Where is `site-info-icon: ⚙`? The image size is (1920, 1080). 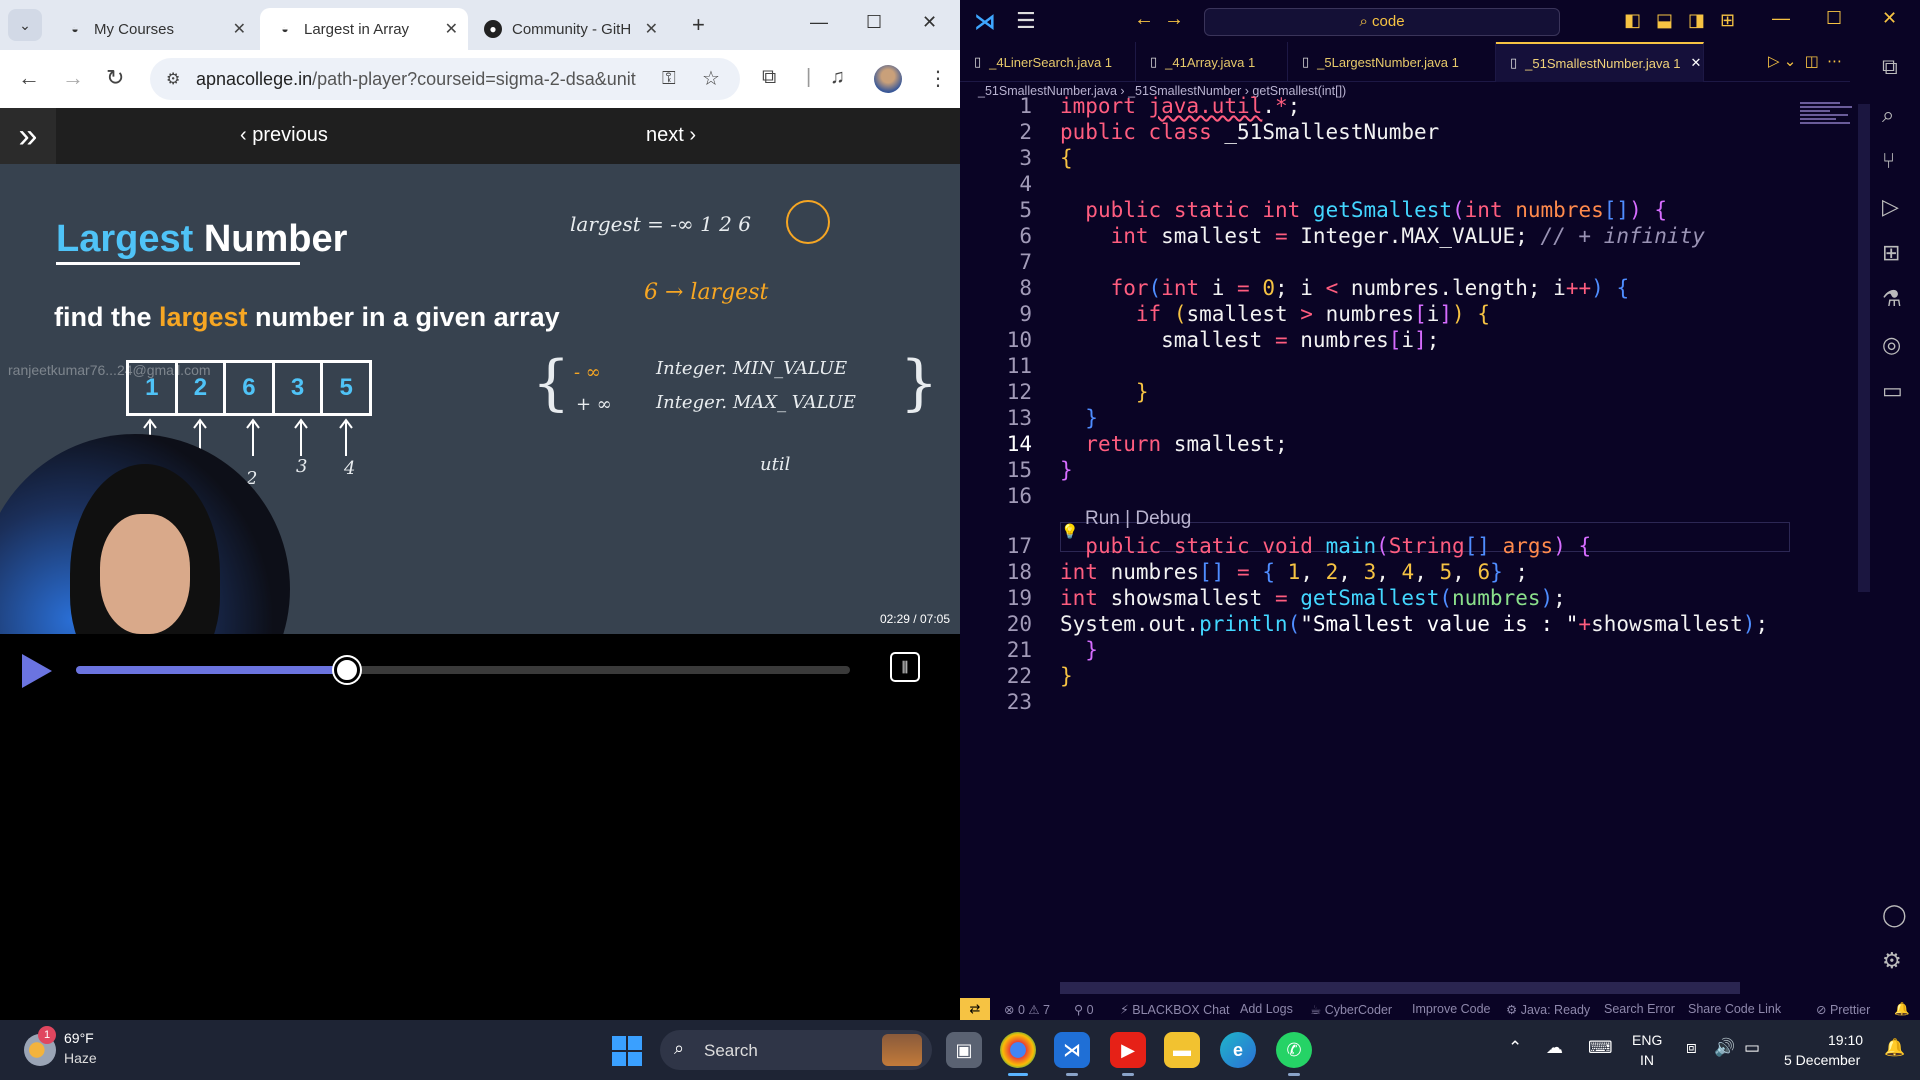
site-info-icon: ⚙ is located at coordinates (173, 79).